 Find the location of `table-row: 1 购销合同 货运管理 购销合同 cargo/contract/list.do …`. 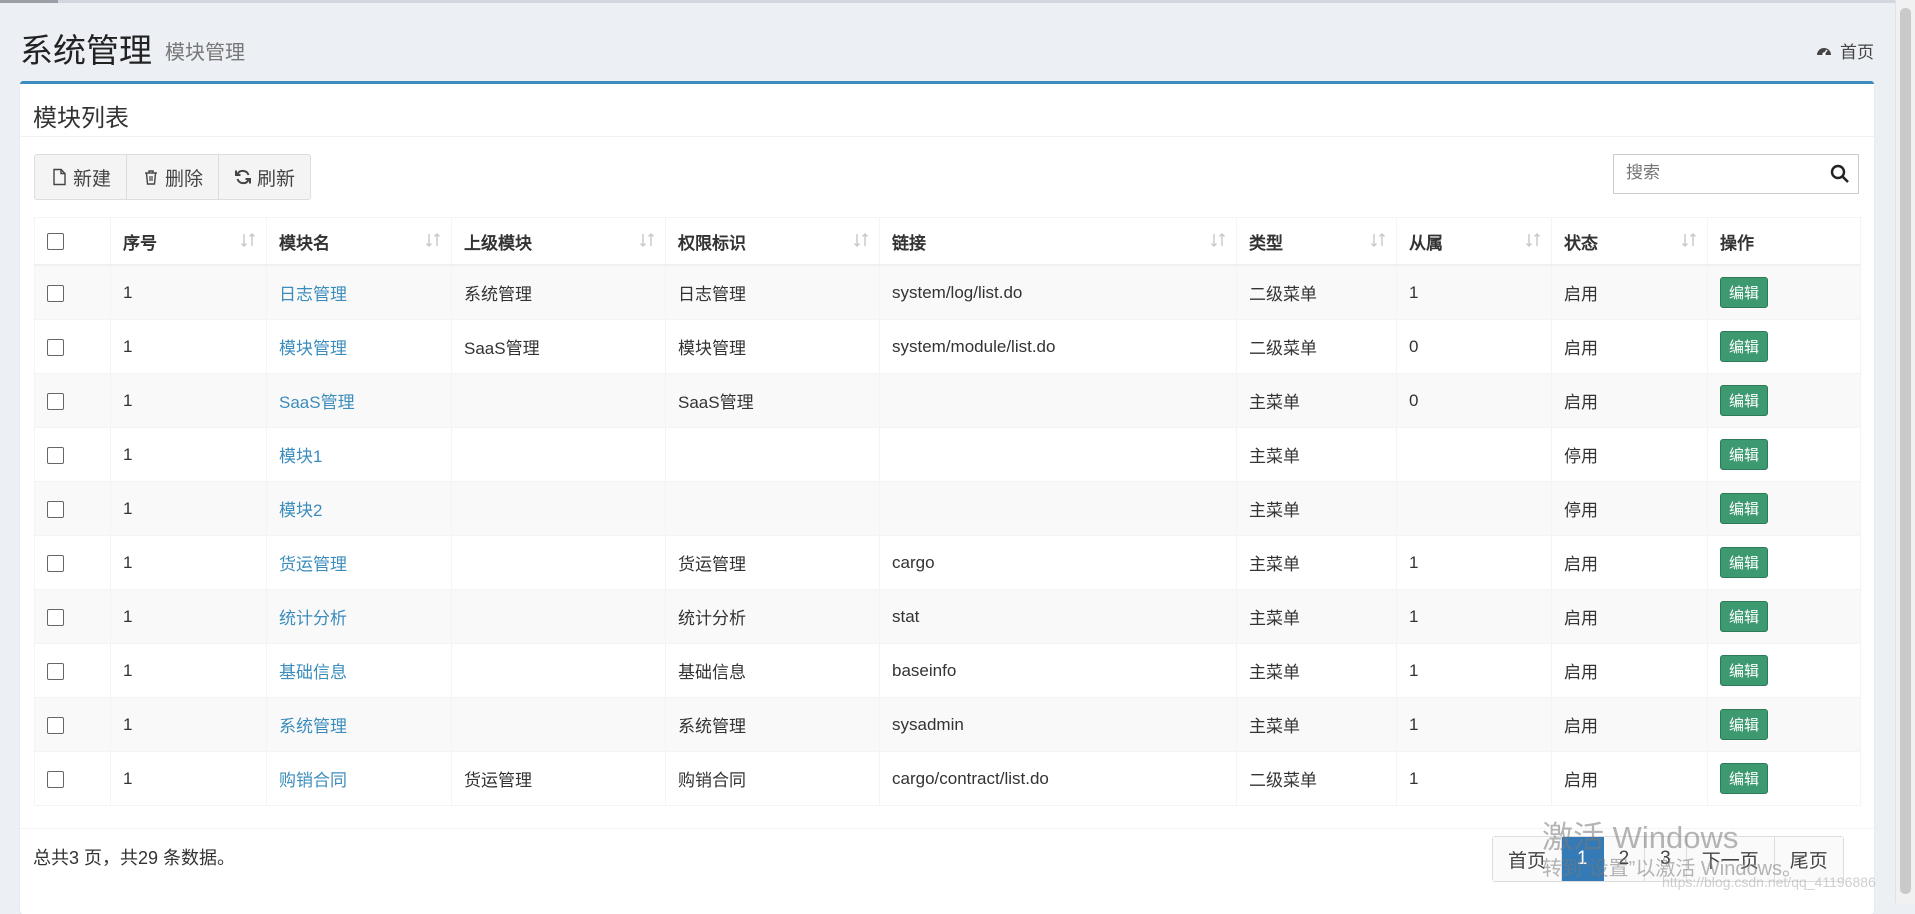

table-row: 1 购销合同 货运管理 购销合同 cargo/contract/list.do … is located at coordinates (947, 778).